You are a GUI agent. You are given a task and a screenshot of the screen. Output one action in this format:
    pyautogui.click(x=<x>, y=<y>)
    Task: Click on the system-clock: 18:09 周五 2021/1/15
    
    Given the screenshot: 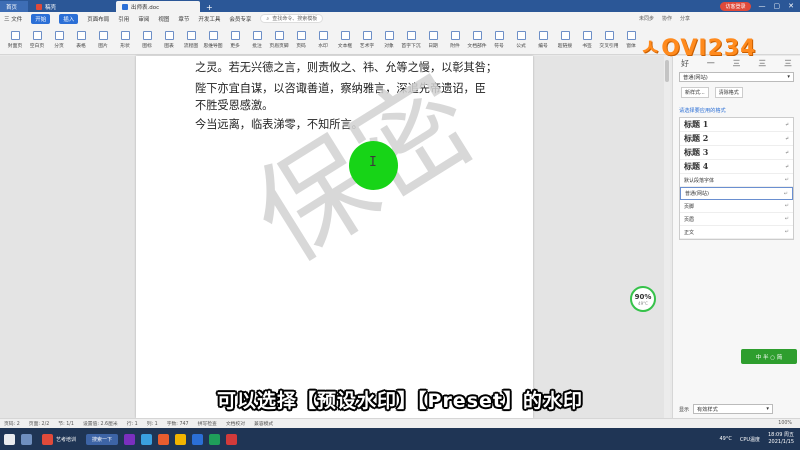 What is the action you would take?
    pyautogui.click(x=781, y=439)
    